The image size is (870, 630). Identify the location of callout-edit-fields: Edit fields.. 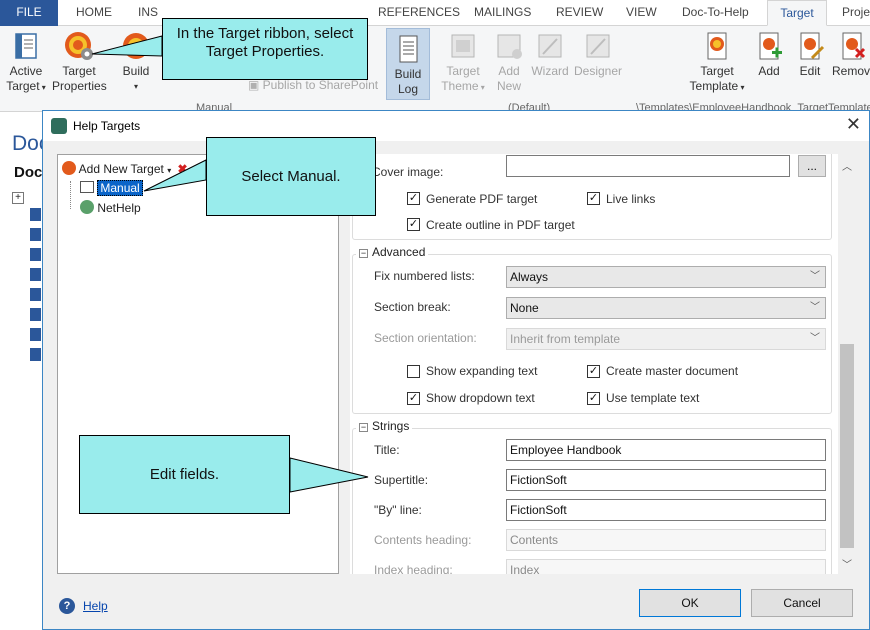
(184, 474).